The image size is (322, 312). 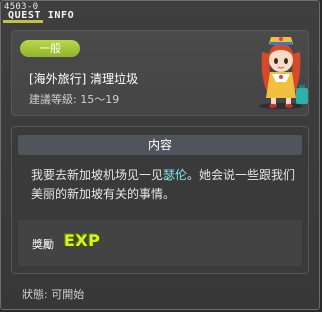 What do you see at coordinates (74, 99) in the screenshot?
I see `quest-recommended-level: 建議等級: 15～19` at bounding box center [74, 99].